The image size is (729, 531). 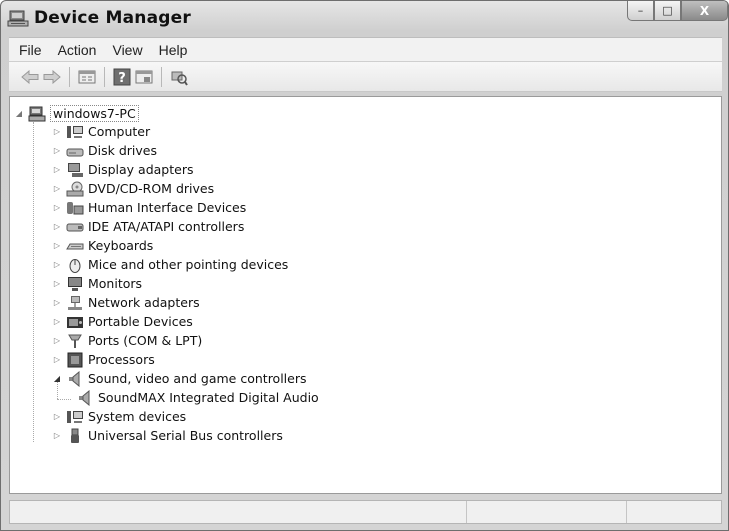 What do you see at coordinates (75, 227) in the screenshot?
I see `ide-controller-icon` at bounding box center [75, 227].